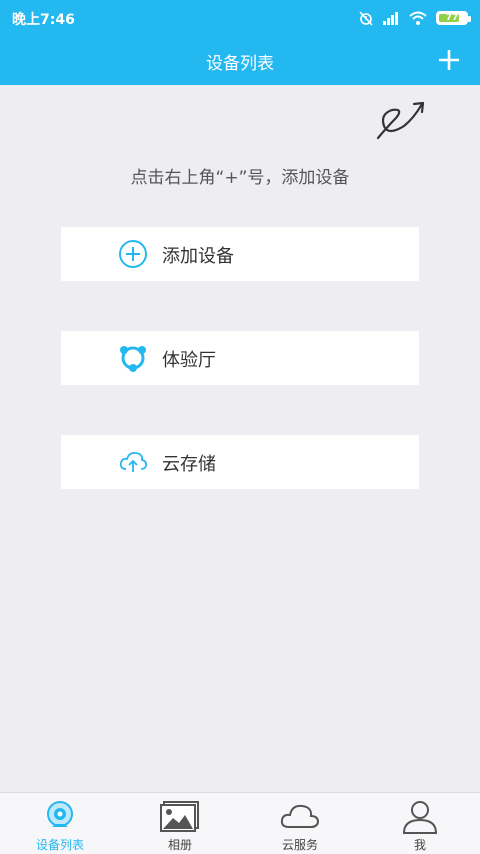  What do you see at coordinates (133, 359) in the screenshot?
I see `share-circle-icon` at bounding box center [133, 359].